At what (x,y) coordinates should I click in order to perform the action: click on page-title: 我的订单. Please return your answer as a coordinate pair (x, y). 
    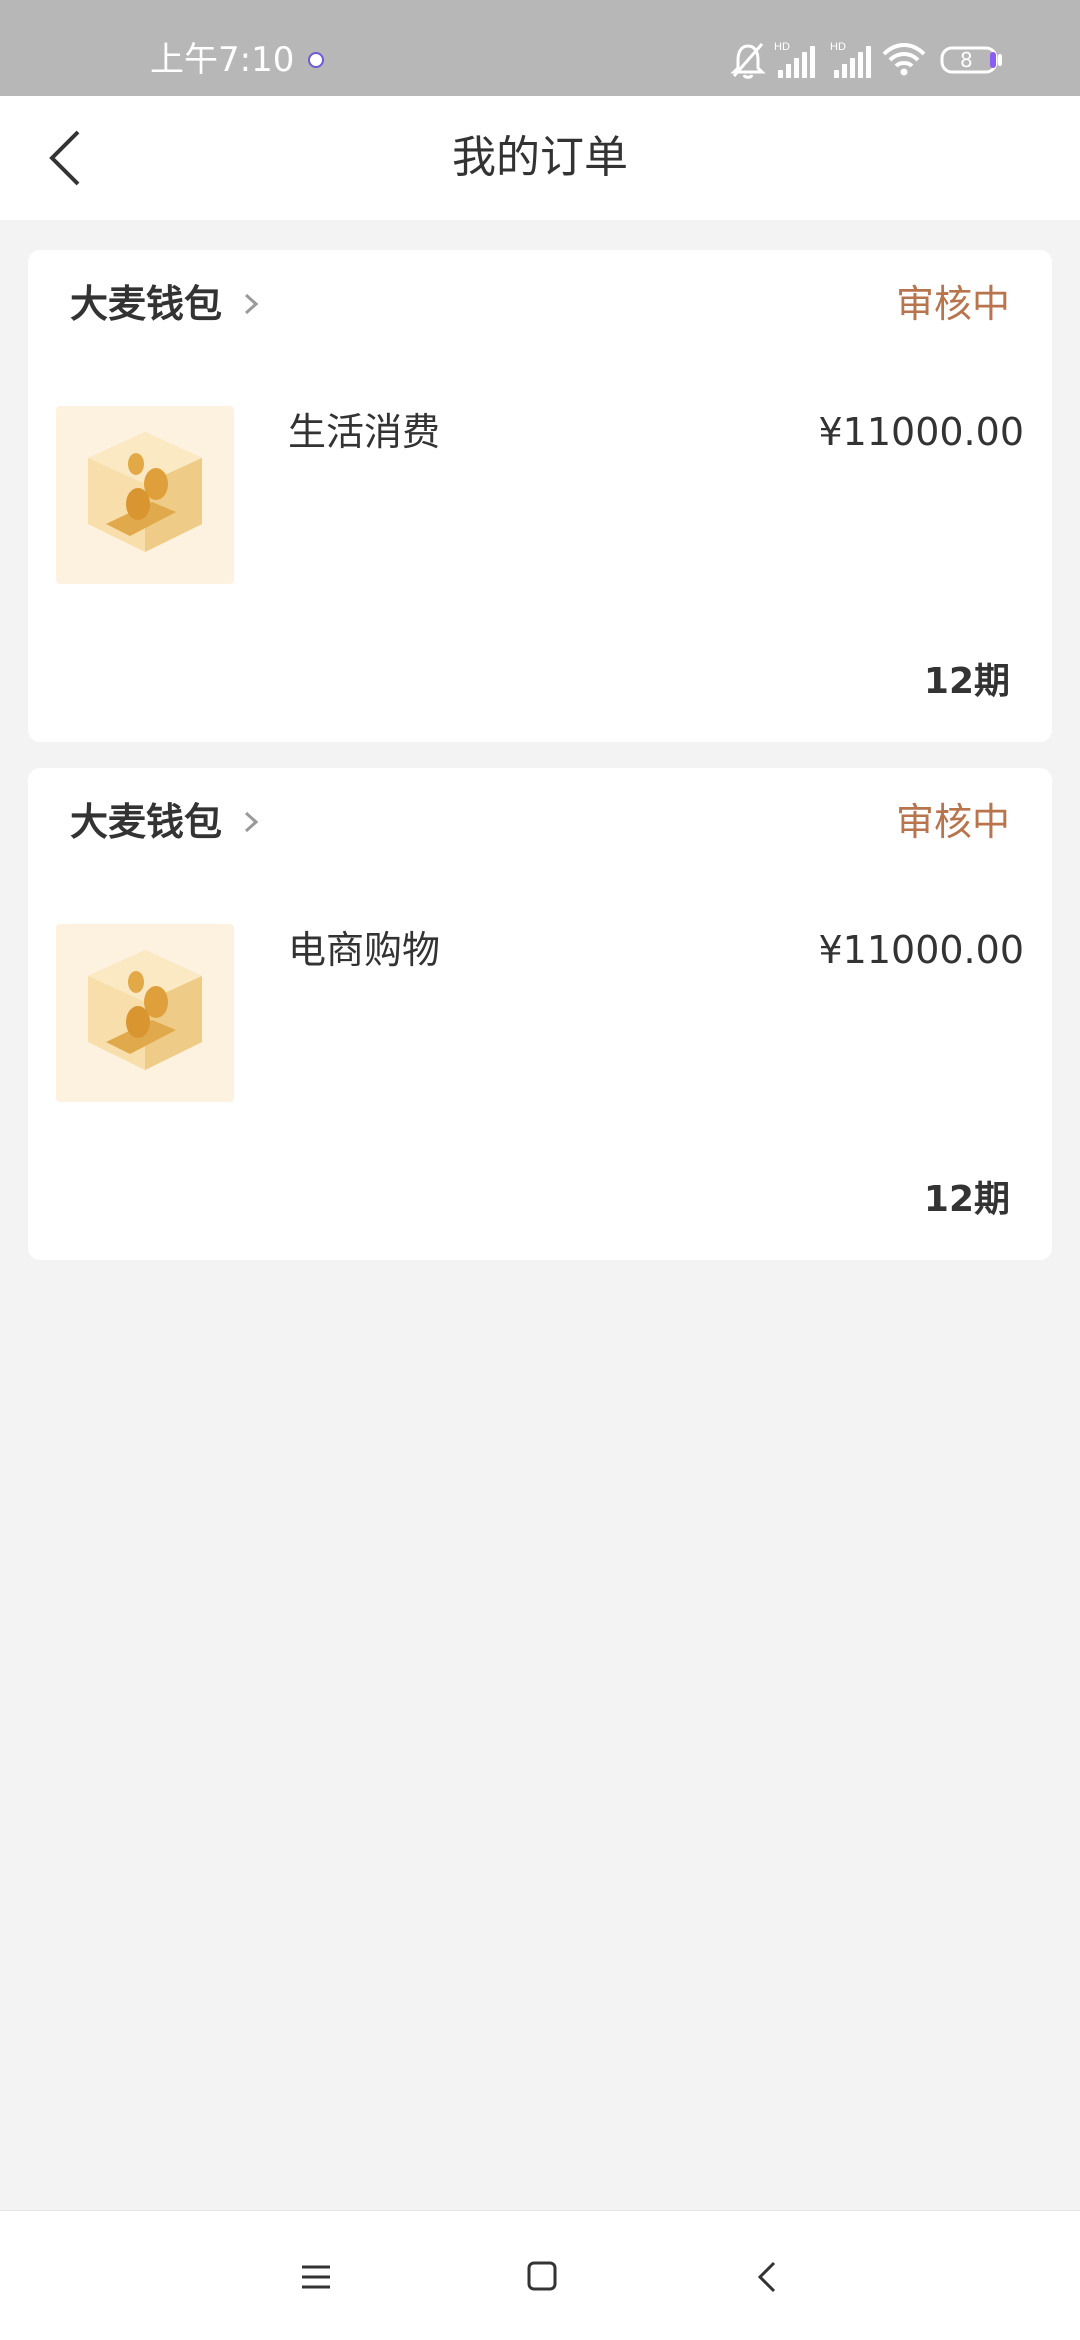
    Looking at the image, I should click on (540, 157).